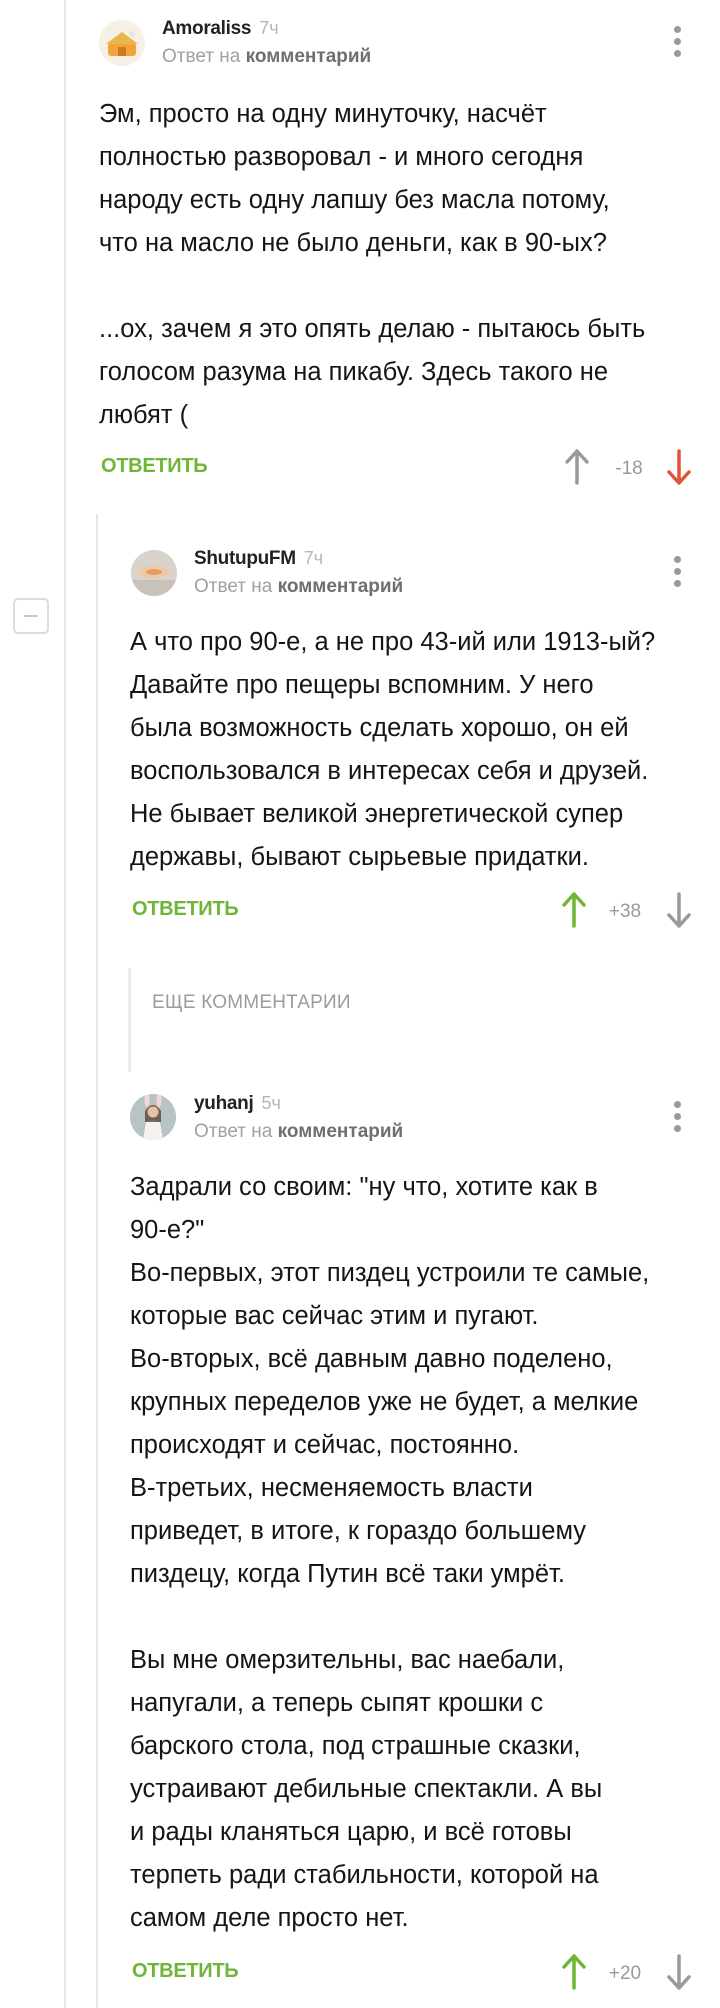 The width and height of the screenshot is (720, 2008). I want to click on collapse-minus-icon, so click(31, 616).